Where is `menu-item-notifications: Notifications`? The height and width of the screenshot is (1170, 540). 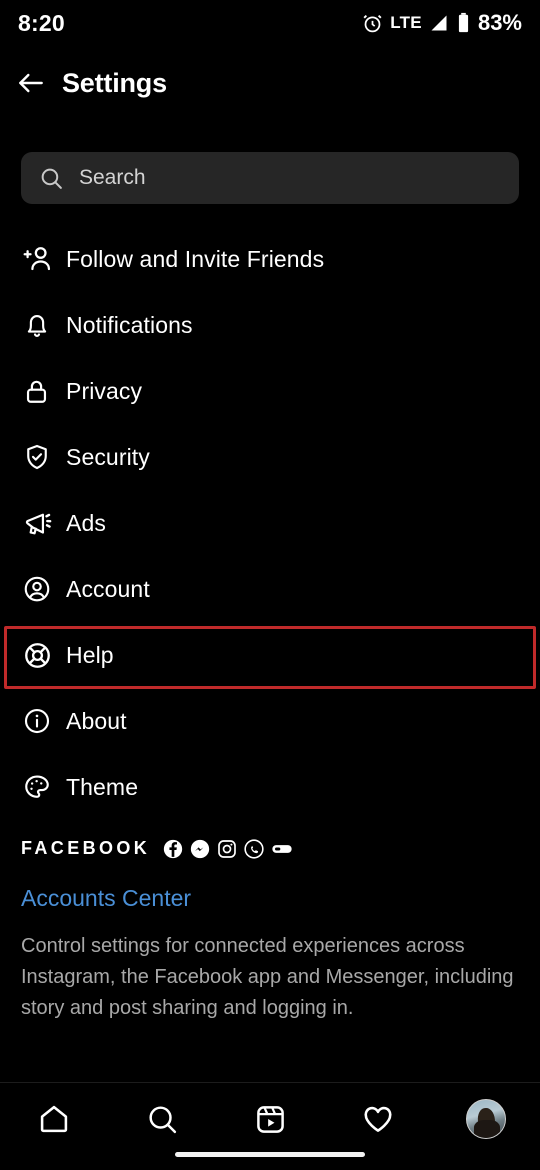 menu-item-notifications: Notifications is located at coordinates (270, 325).